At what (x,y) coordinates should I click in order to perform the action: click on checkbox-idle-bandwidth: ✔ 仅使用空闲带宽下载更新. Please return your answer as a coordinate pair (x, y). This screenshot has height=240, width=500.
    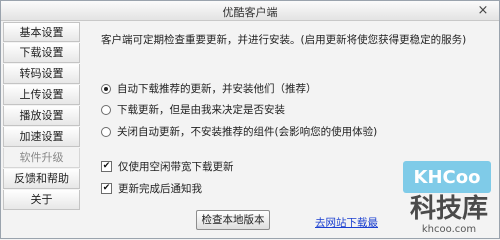
    Looking at the image, I should click on (167, 166).